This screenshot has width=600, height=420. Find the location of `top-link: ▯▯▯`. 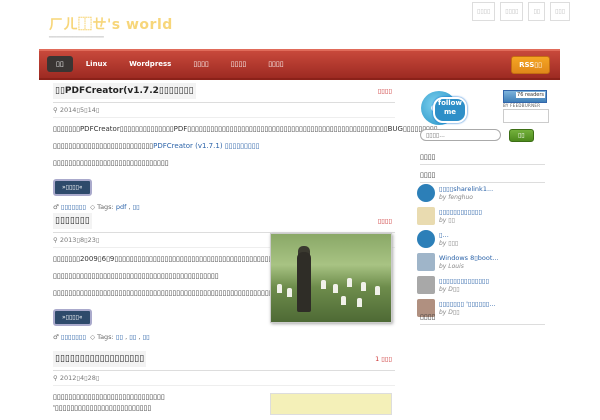

top-link: ▯▯▯ is located at coordinates (560, 11).